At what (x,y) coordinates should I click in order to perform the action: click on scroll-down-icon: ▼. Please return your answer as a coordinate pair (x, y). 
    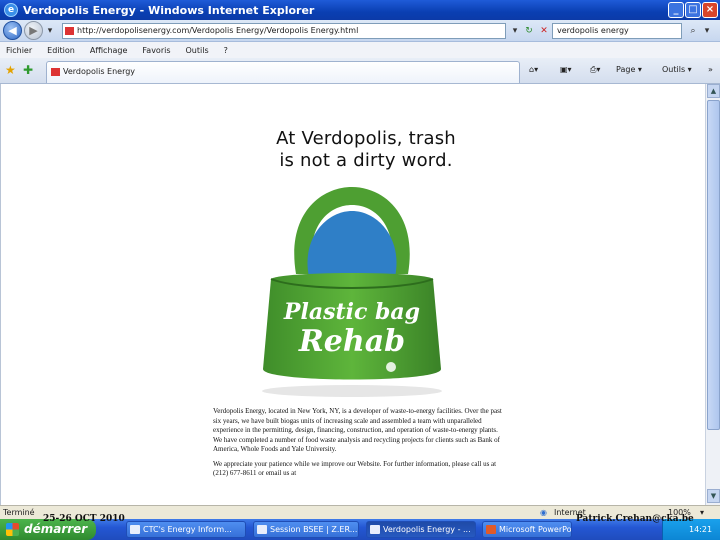
    Looking at the image, I should click on (713, 496).